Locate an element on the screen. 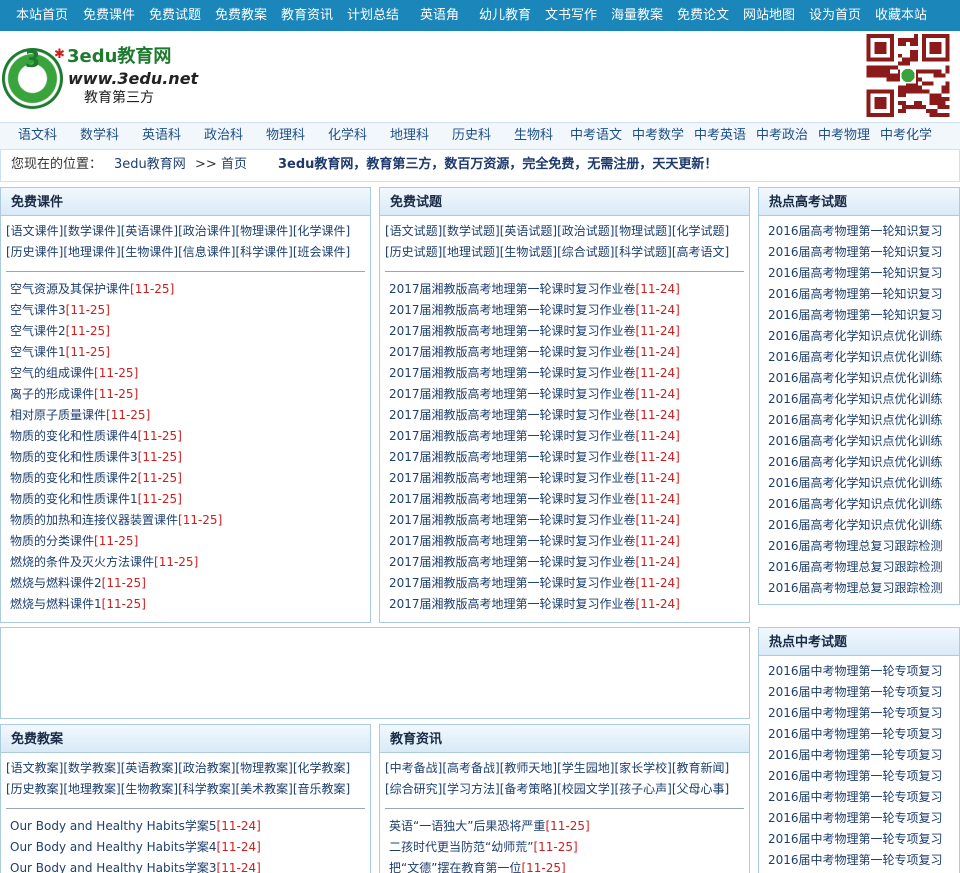 This screenshot has width=960, height=873. category-link: [校园文学] is located at coordinates (585, 789).